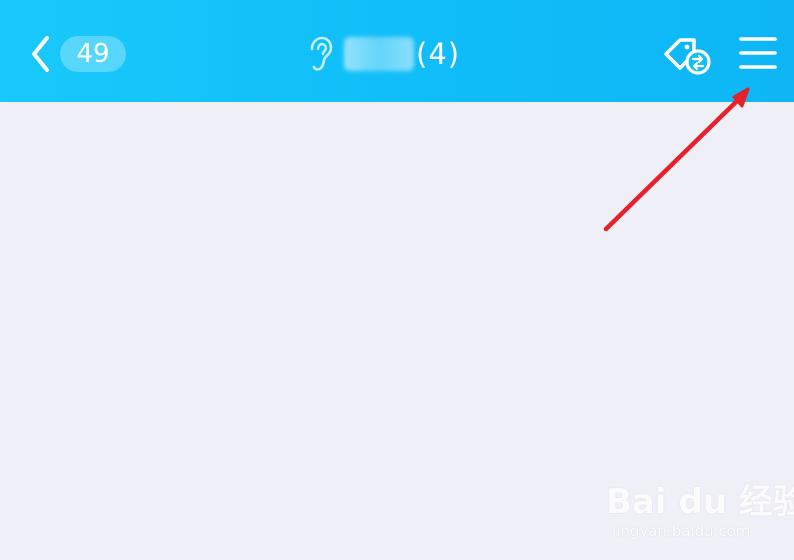 This screenshot has width=794, height=560. I want to click on tag-swap-icon, so click(687, 56).